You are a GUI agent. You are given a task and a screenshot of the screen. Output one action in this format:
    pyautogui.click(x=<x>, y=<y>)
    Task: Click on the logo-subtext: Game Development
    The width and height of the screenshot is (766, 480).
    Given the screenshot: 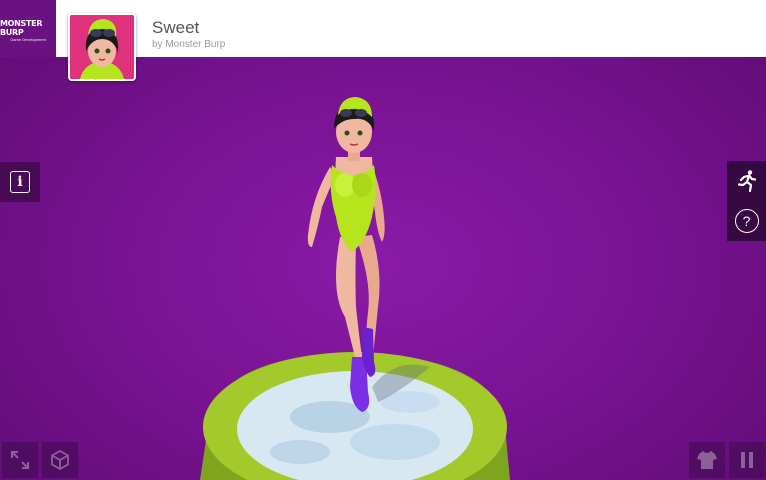 What is the action you would take?
    pyautogui.click(x=28, y=39)
    